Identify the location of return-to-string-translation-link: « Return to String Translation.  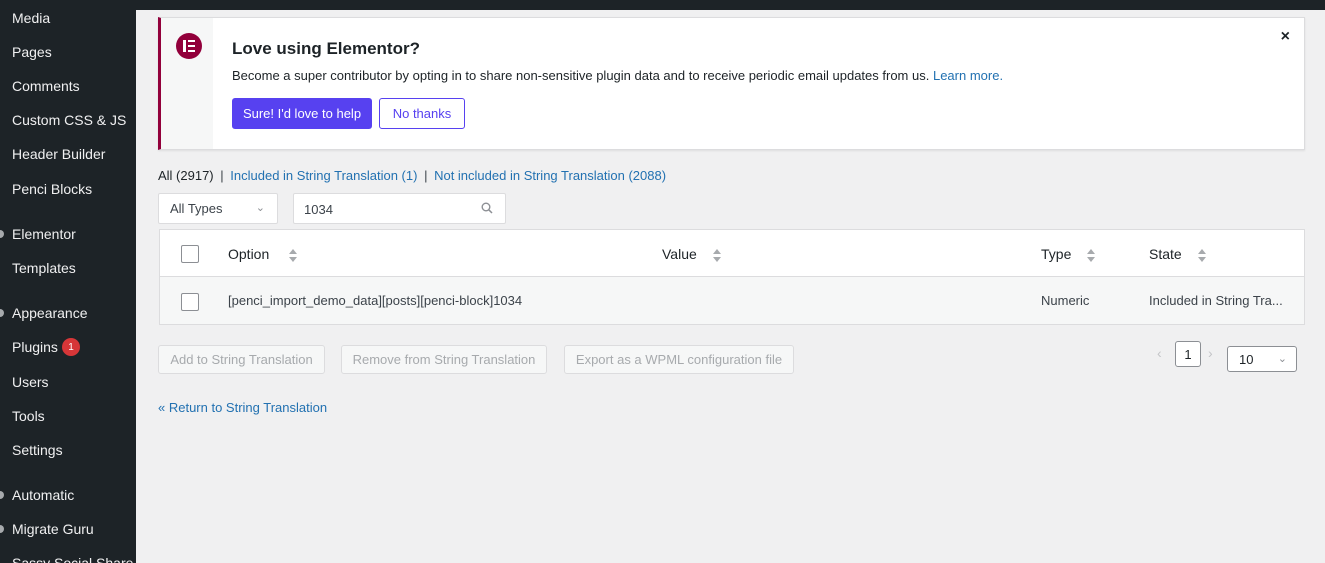
(242, 407).